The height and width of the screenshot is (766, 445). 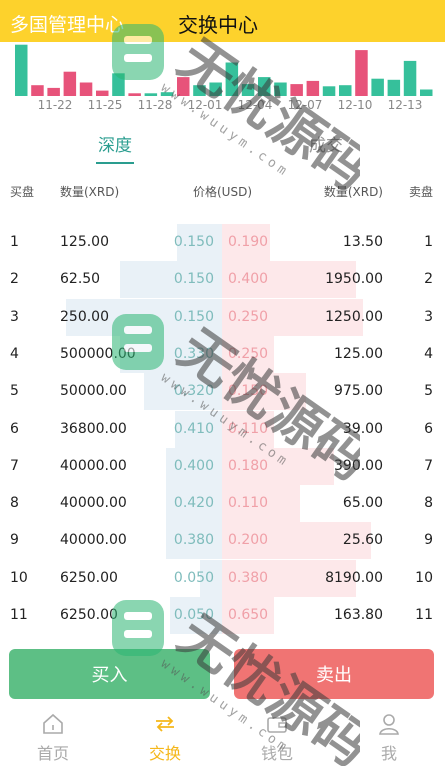 What do you see at coordinates (222, 151) in the screenshot?
I see `book-tabs: 深度 成交` at bounding box center [222, 151].